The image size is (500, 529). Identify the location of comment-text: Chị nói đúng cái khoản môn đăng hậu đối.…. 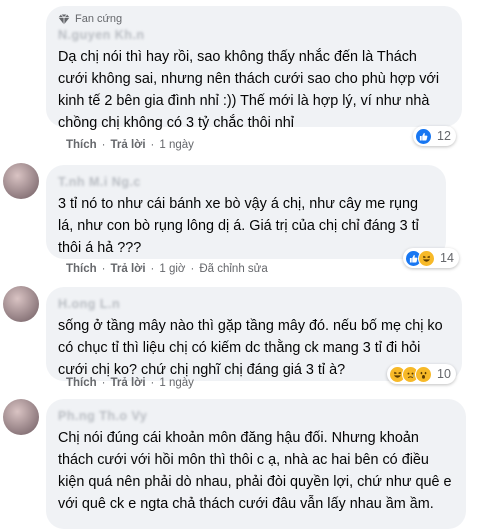
(255, 471).